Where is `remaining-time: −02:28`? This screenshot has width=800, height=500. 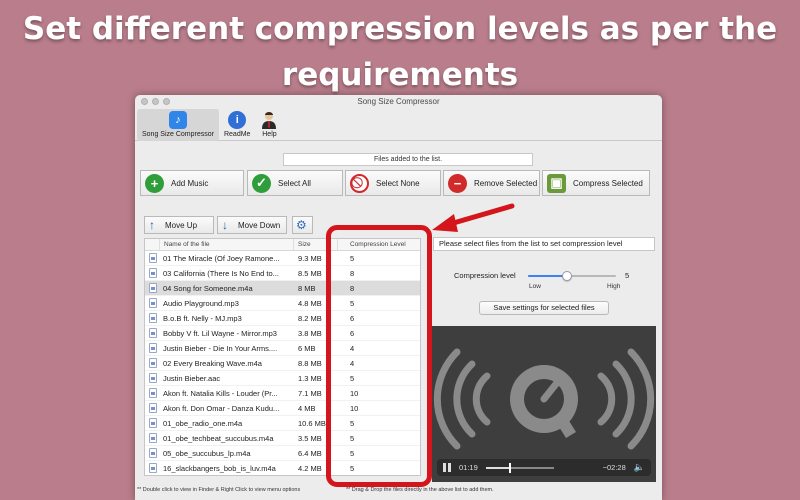
remaining-time: −02:28 is located at coordinates (614, 467).